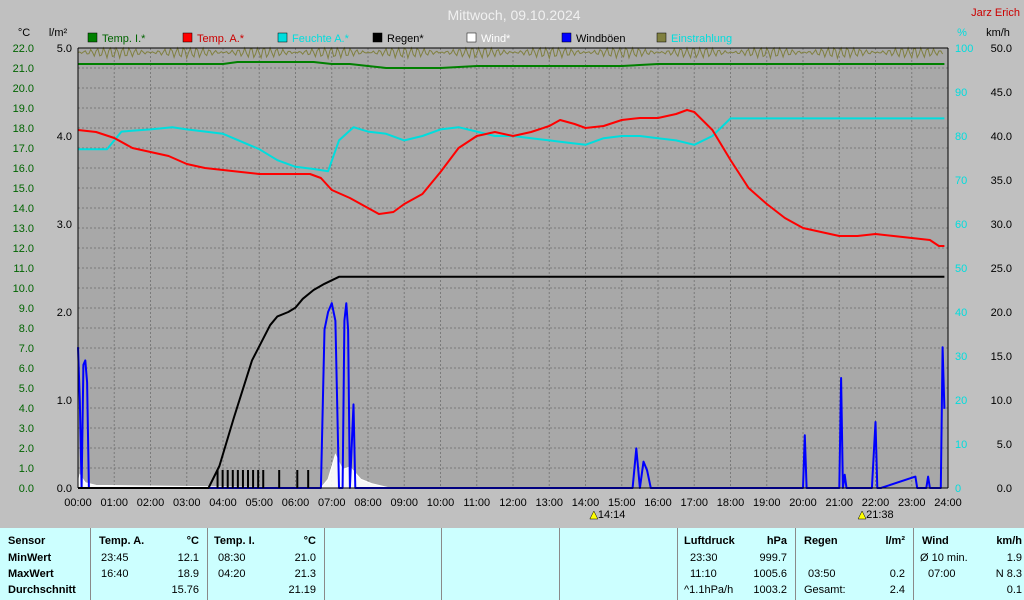  What do you see at coordinates (296, 503) in the screenshot?
I see `x-tick-label: 06:00` at bounding box center [296, 503].